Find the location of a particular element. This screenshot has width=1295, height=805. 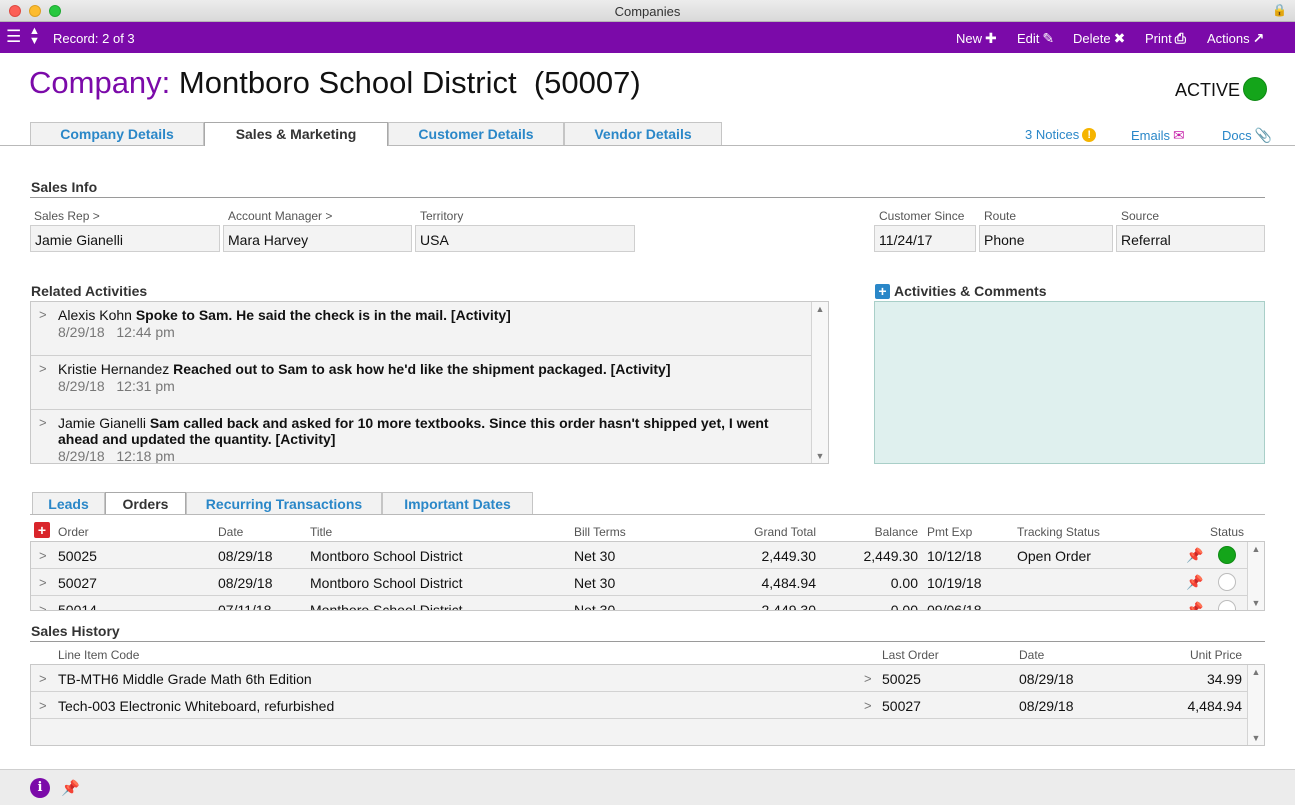

column-header-line-item-code: Line Item Code is located at coordinates (98, 655).